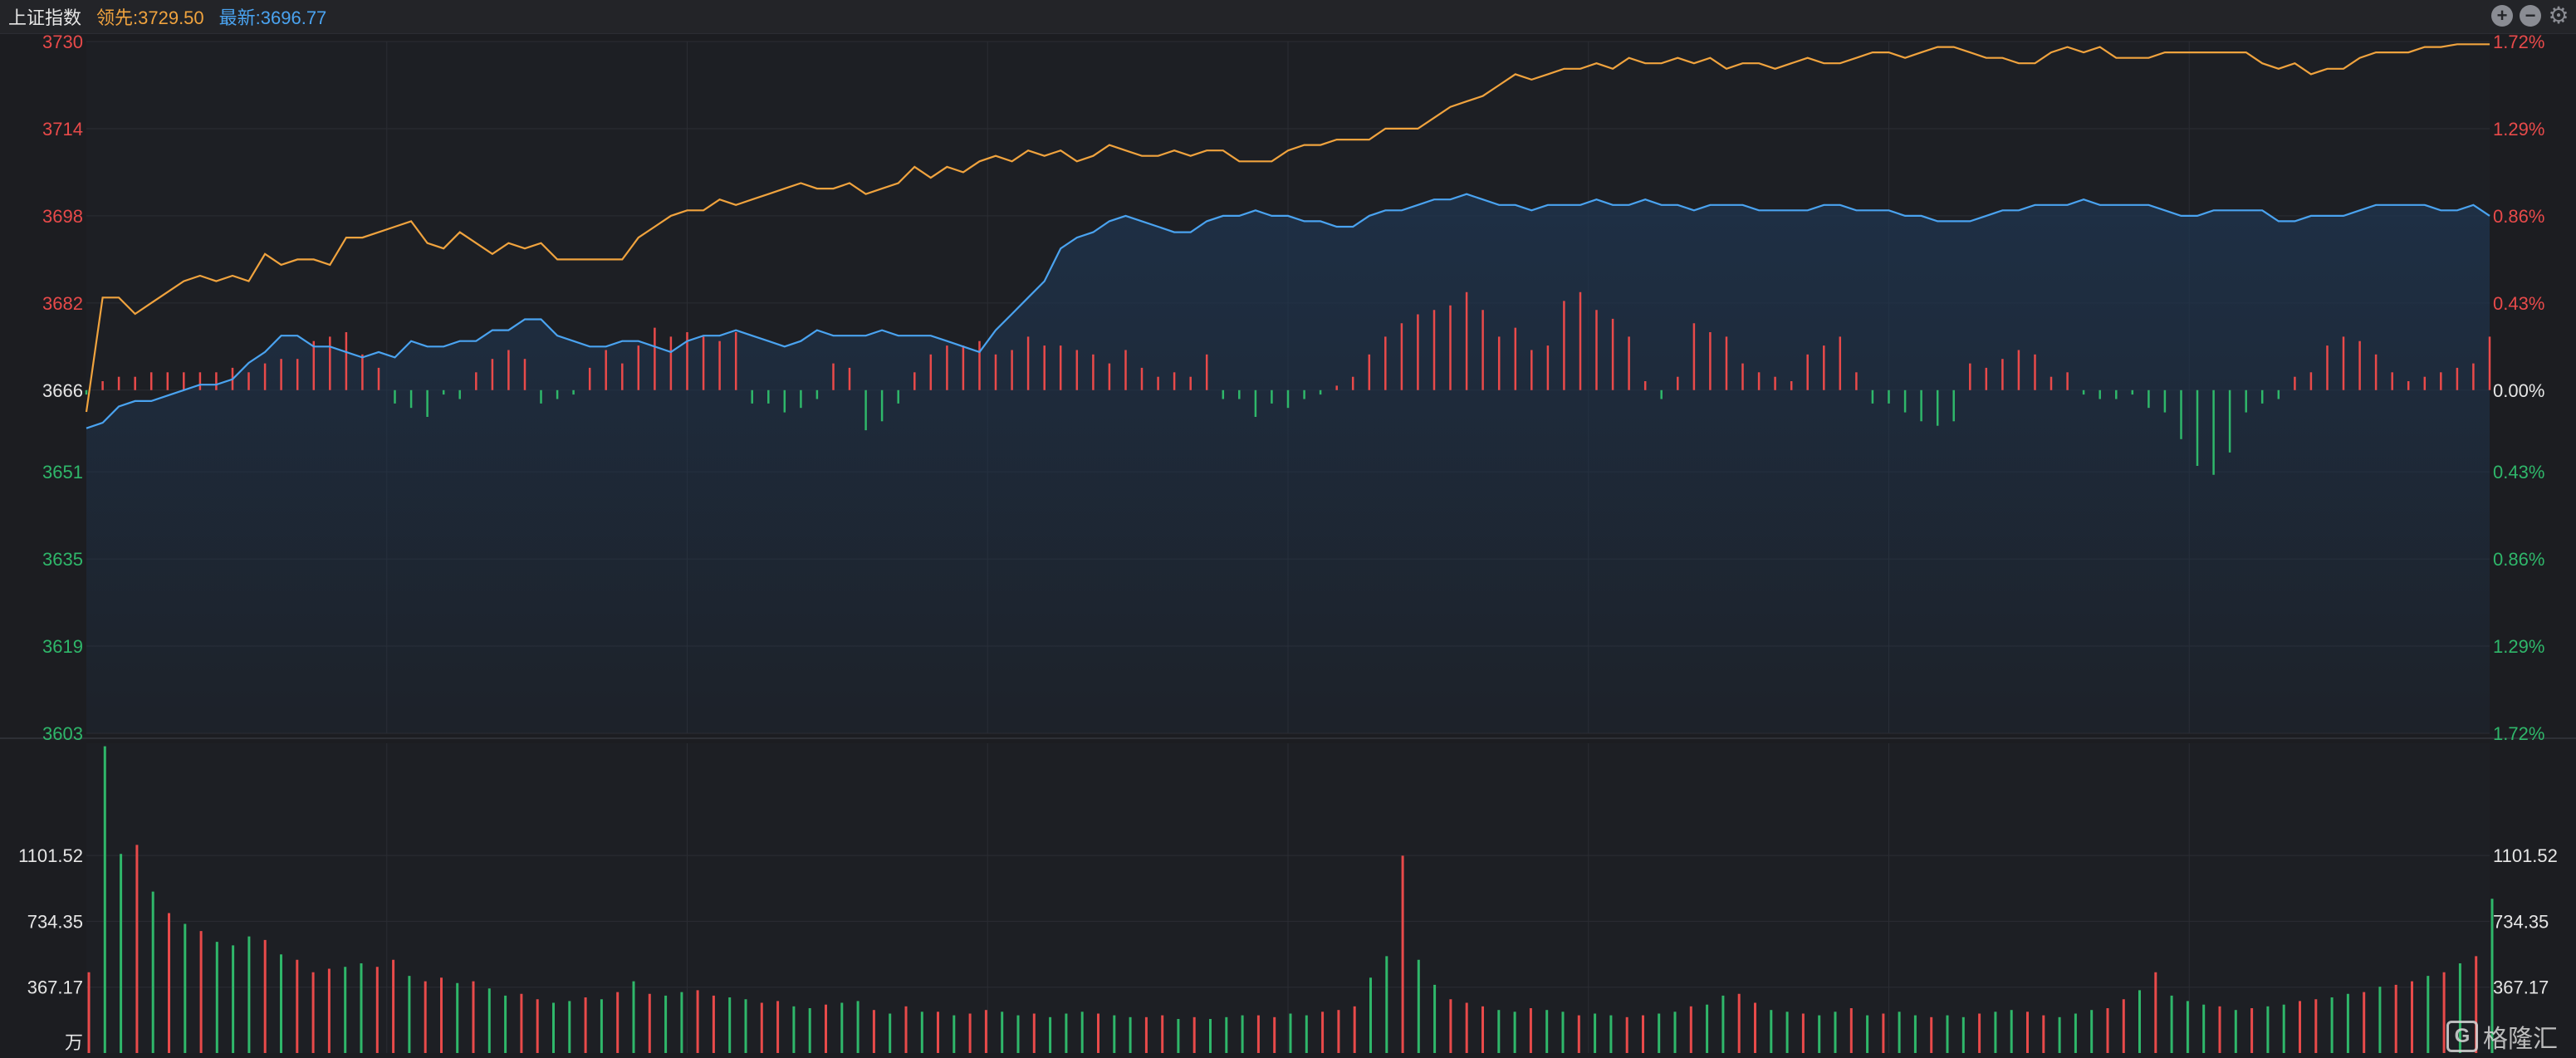 This screenshot has height=1058, width=2576. Describe the element at coordinates (1288, 17) in the screenshot. I see `chart-header: 上证指数 领先:3729.50 最新:3696.77 + − ⚙` at that location.